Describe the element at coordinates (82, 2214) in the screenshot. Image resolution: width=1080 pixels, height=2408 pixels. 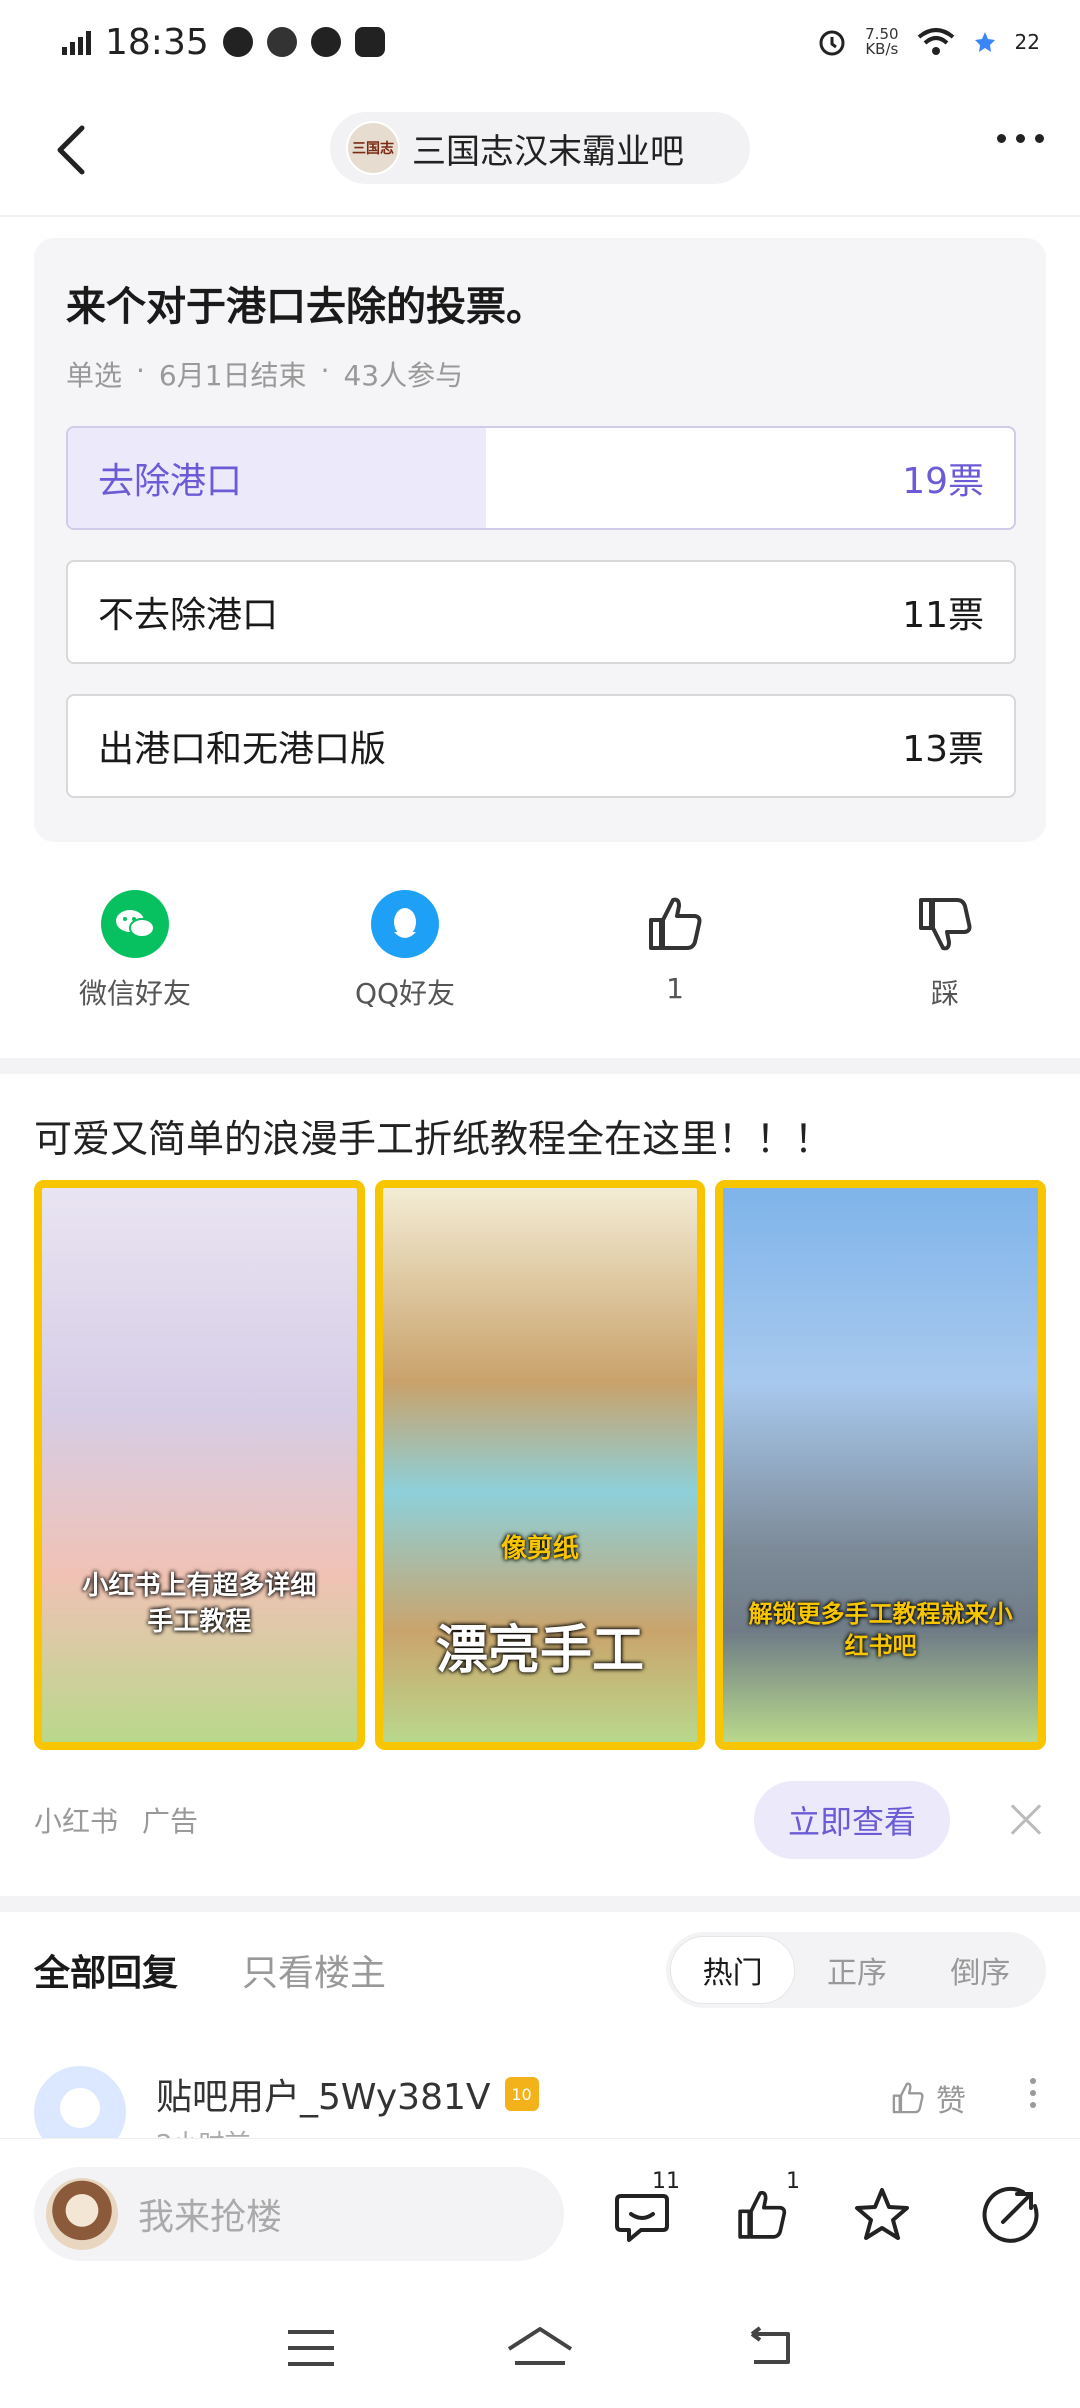
I see `avatar` at that location.